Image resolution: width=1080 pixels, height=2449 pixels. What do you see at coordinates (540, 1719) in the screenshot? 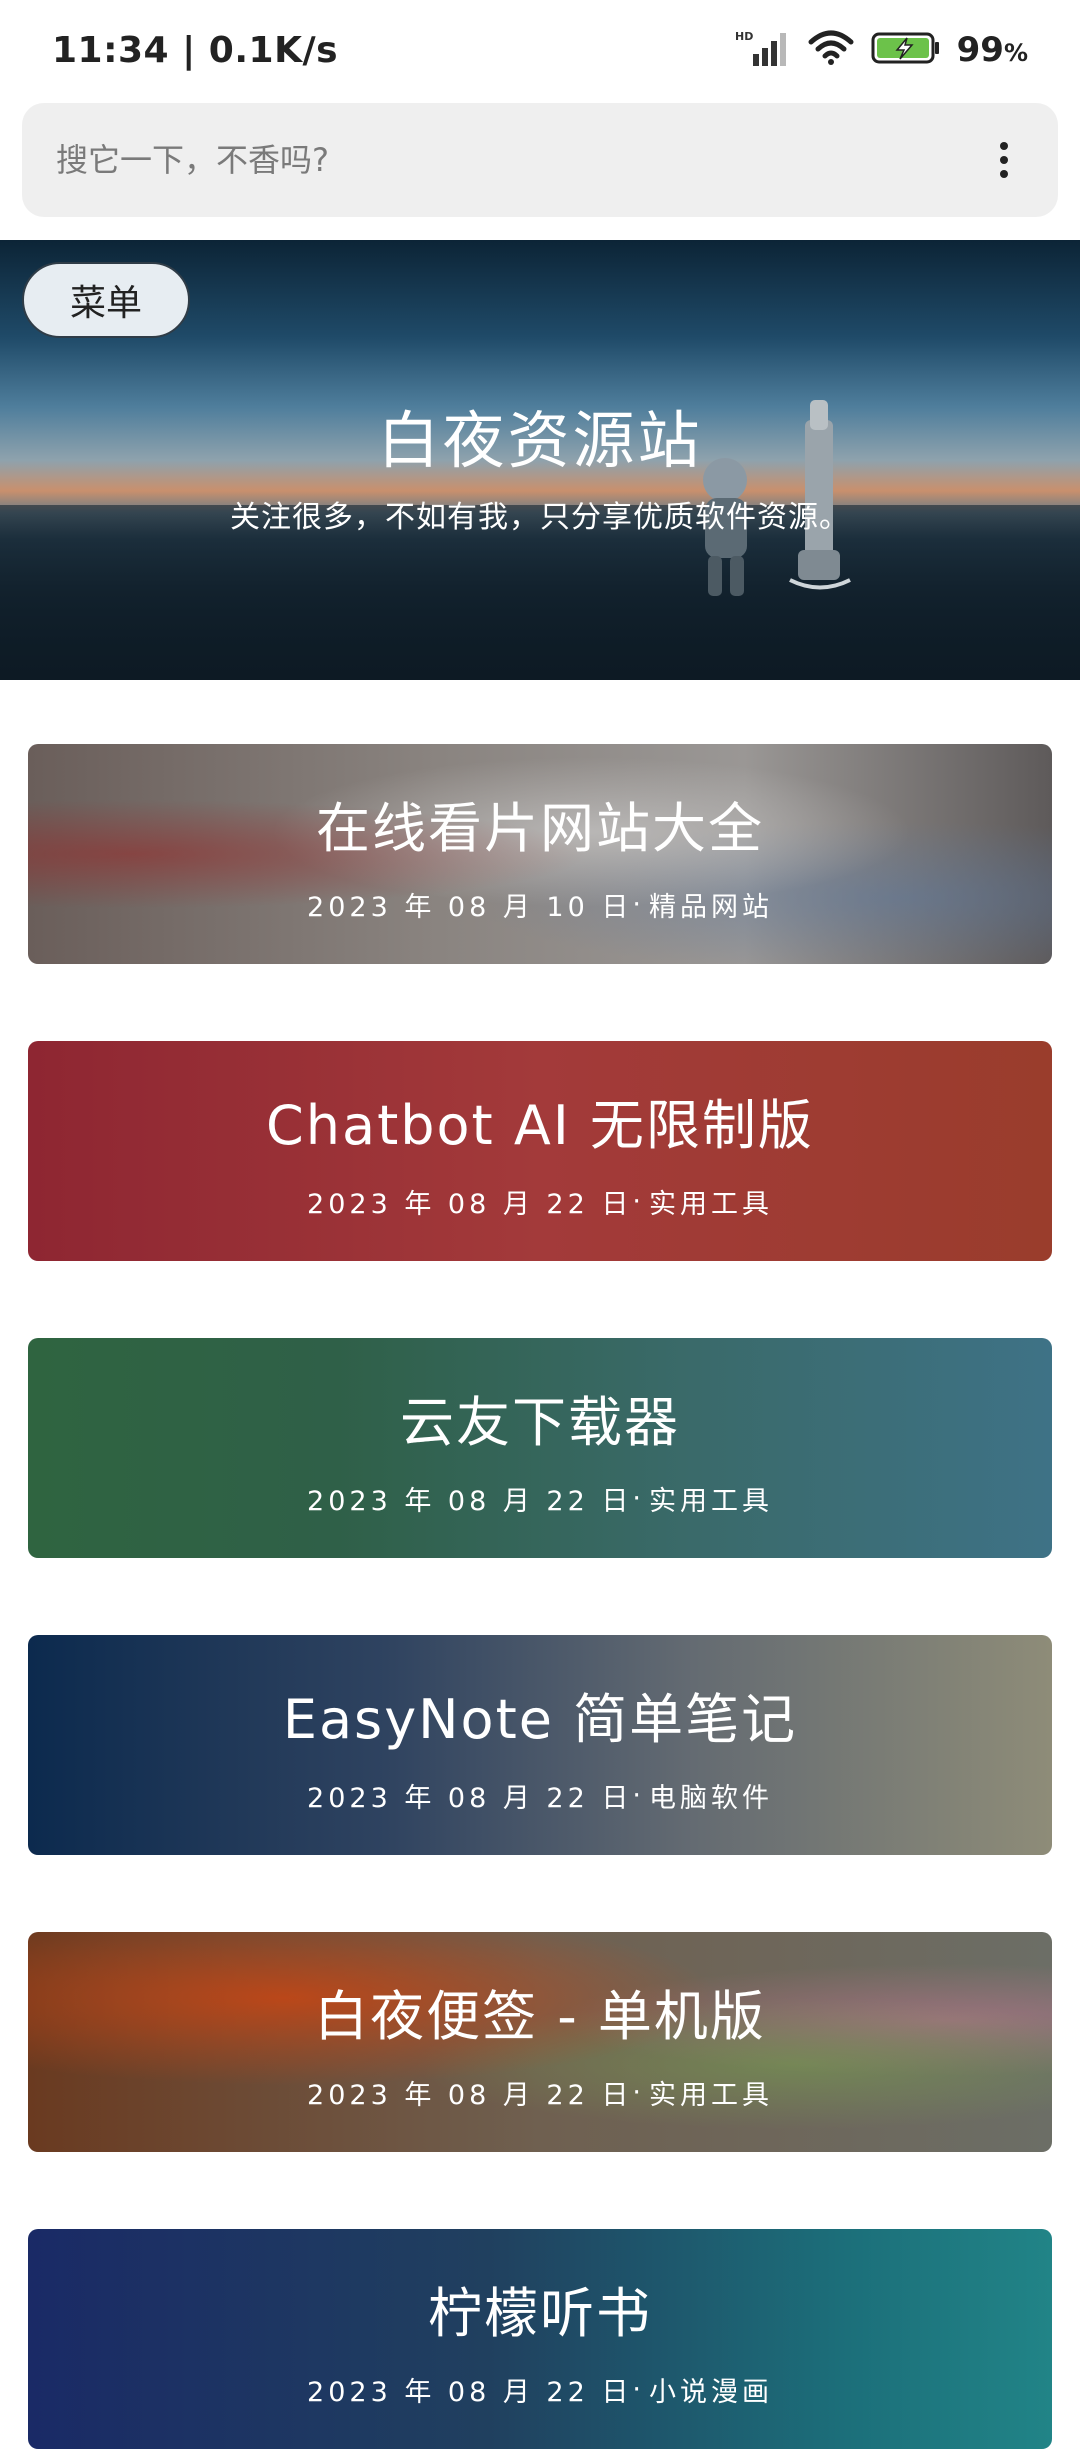
I see `post-card-title: EasyNote 简单笔记` at bounding box center [540, 1719].